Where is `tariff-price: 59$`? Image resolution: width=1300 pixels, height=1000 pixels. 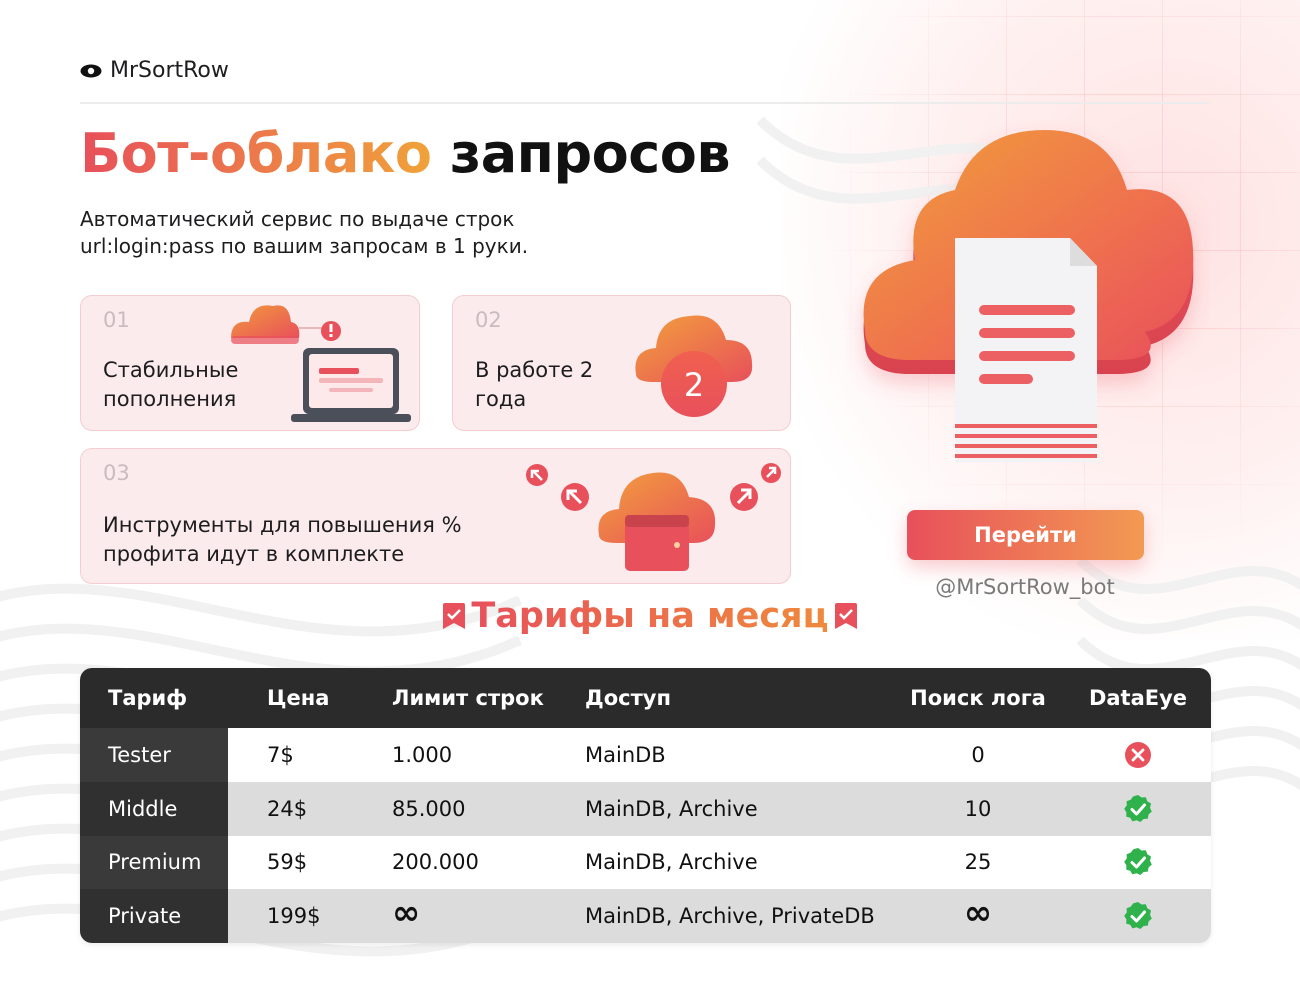 tariff-price: 59$ is located at coordinates (287, 862).